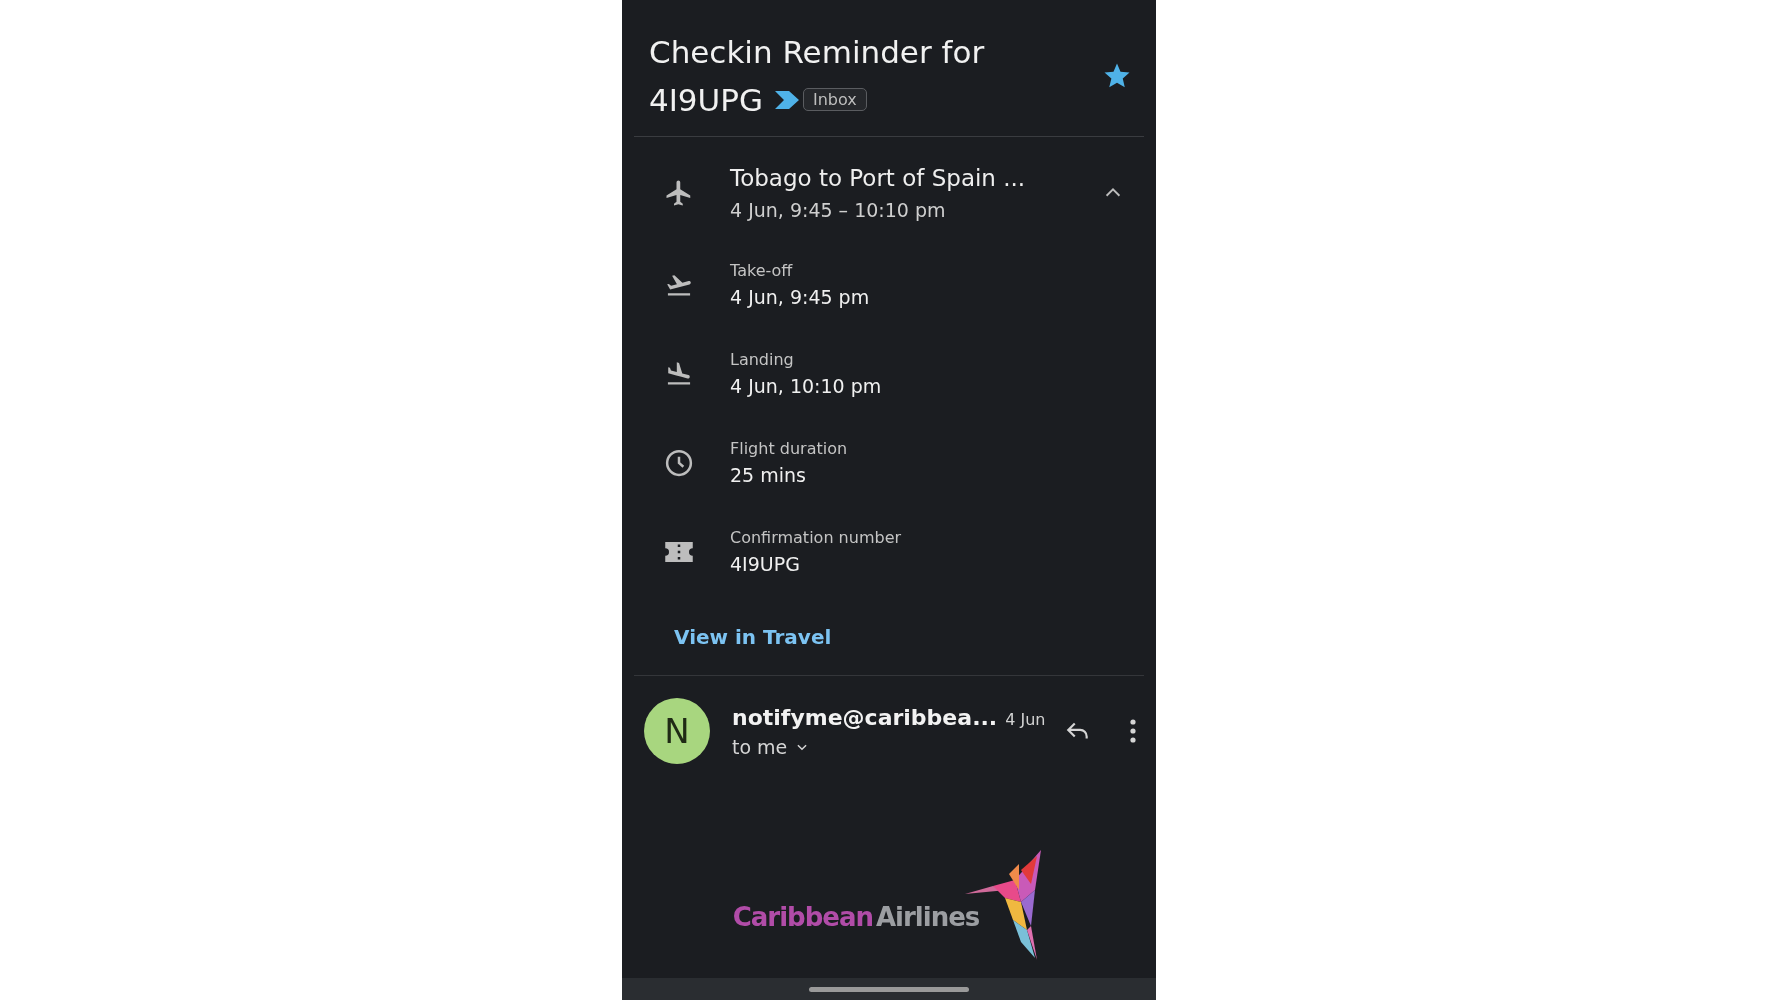 Image resolution: width=1778 pixels, height=1000 pixels. Describe the element at coordinates (800, 297) in the screenshot. I see `detail-value: 4 Jun, 9:45 pm` at that location.